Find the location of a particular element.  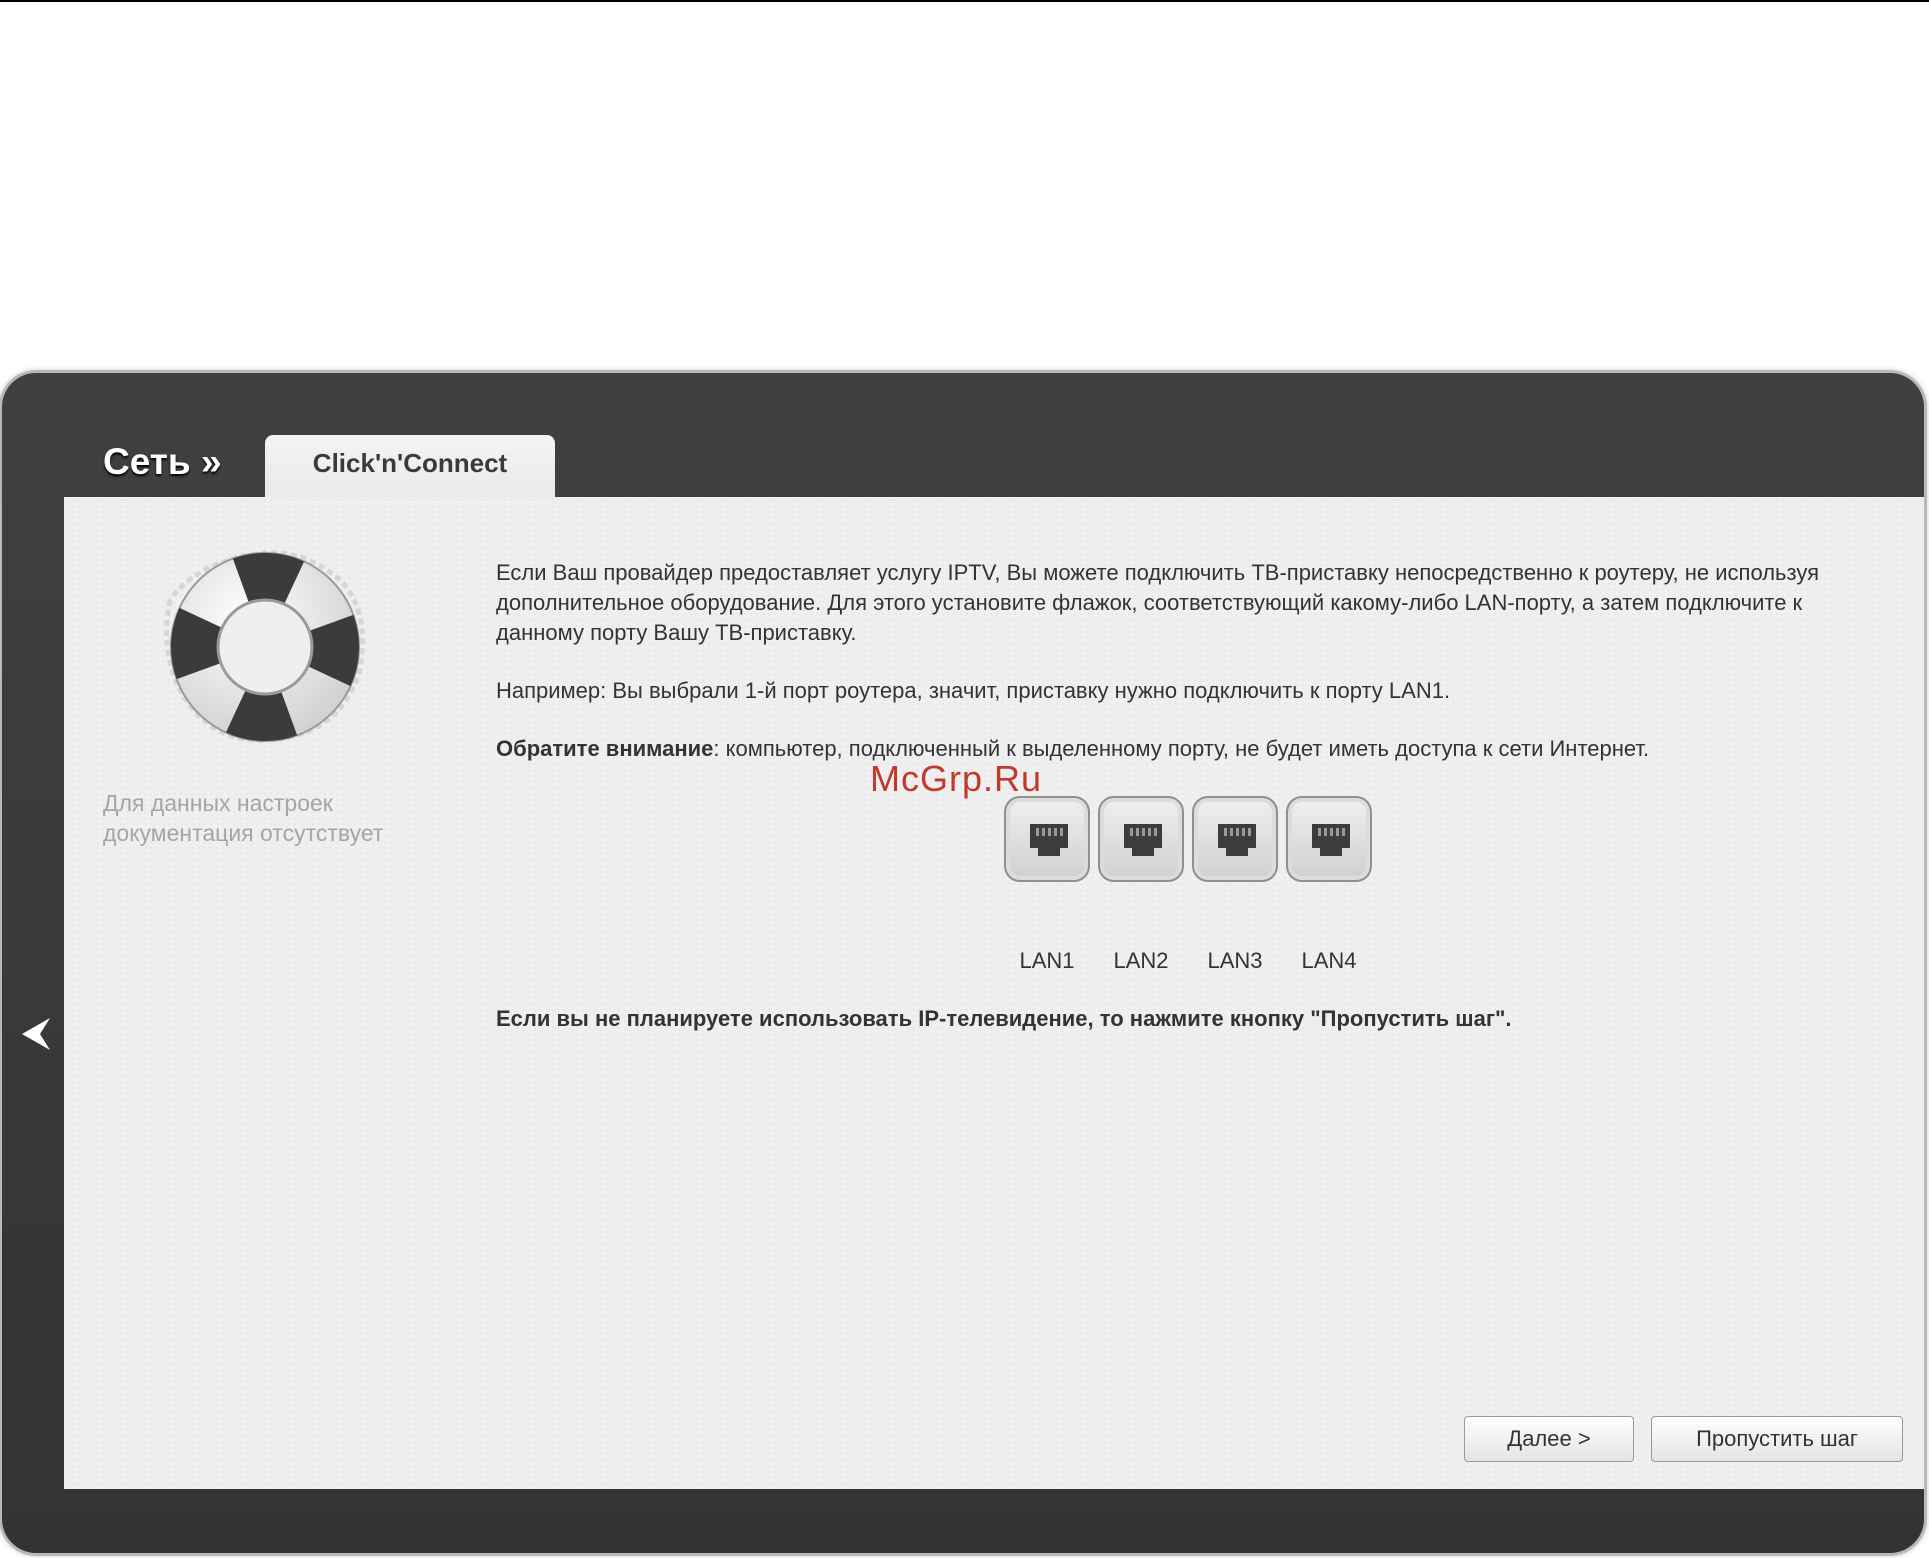

lan1-port is located at coordinates (1047, 839).